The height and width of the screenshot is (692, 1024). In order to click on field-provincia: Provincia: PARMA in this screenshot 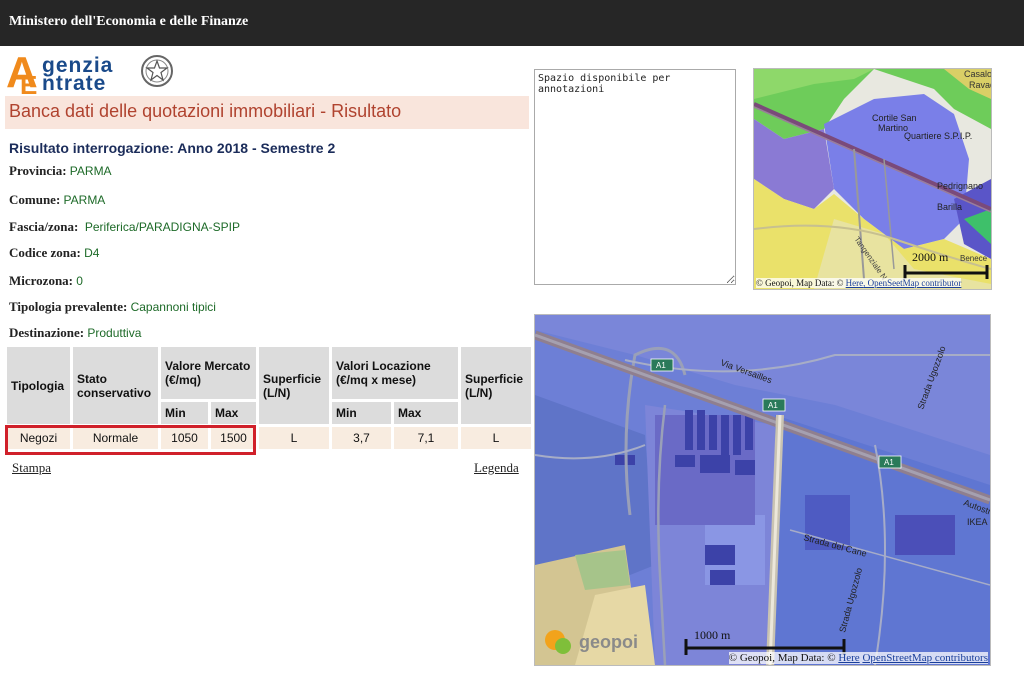, I will do `click(60, 171)`.